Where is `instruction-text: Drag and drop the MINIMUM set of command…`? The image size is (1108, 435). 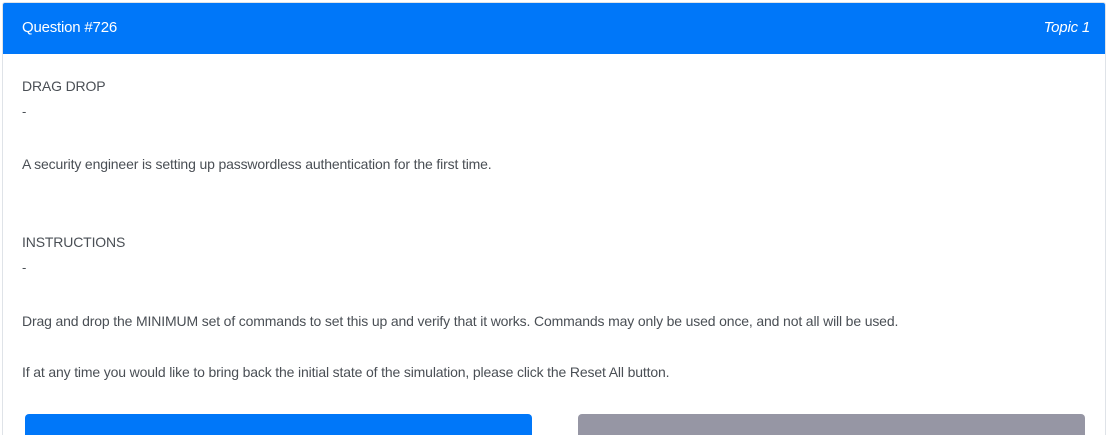 instruction-text: Drag and drop the MINIMUM set of command… is located at coordinates (460, 321).